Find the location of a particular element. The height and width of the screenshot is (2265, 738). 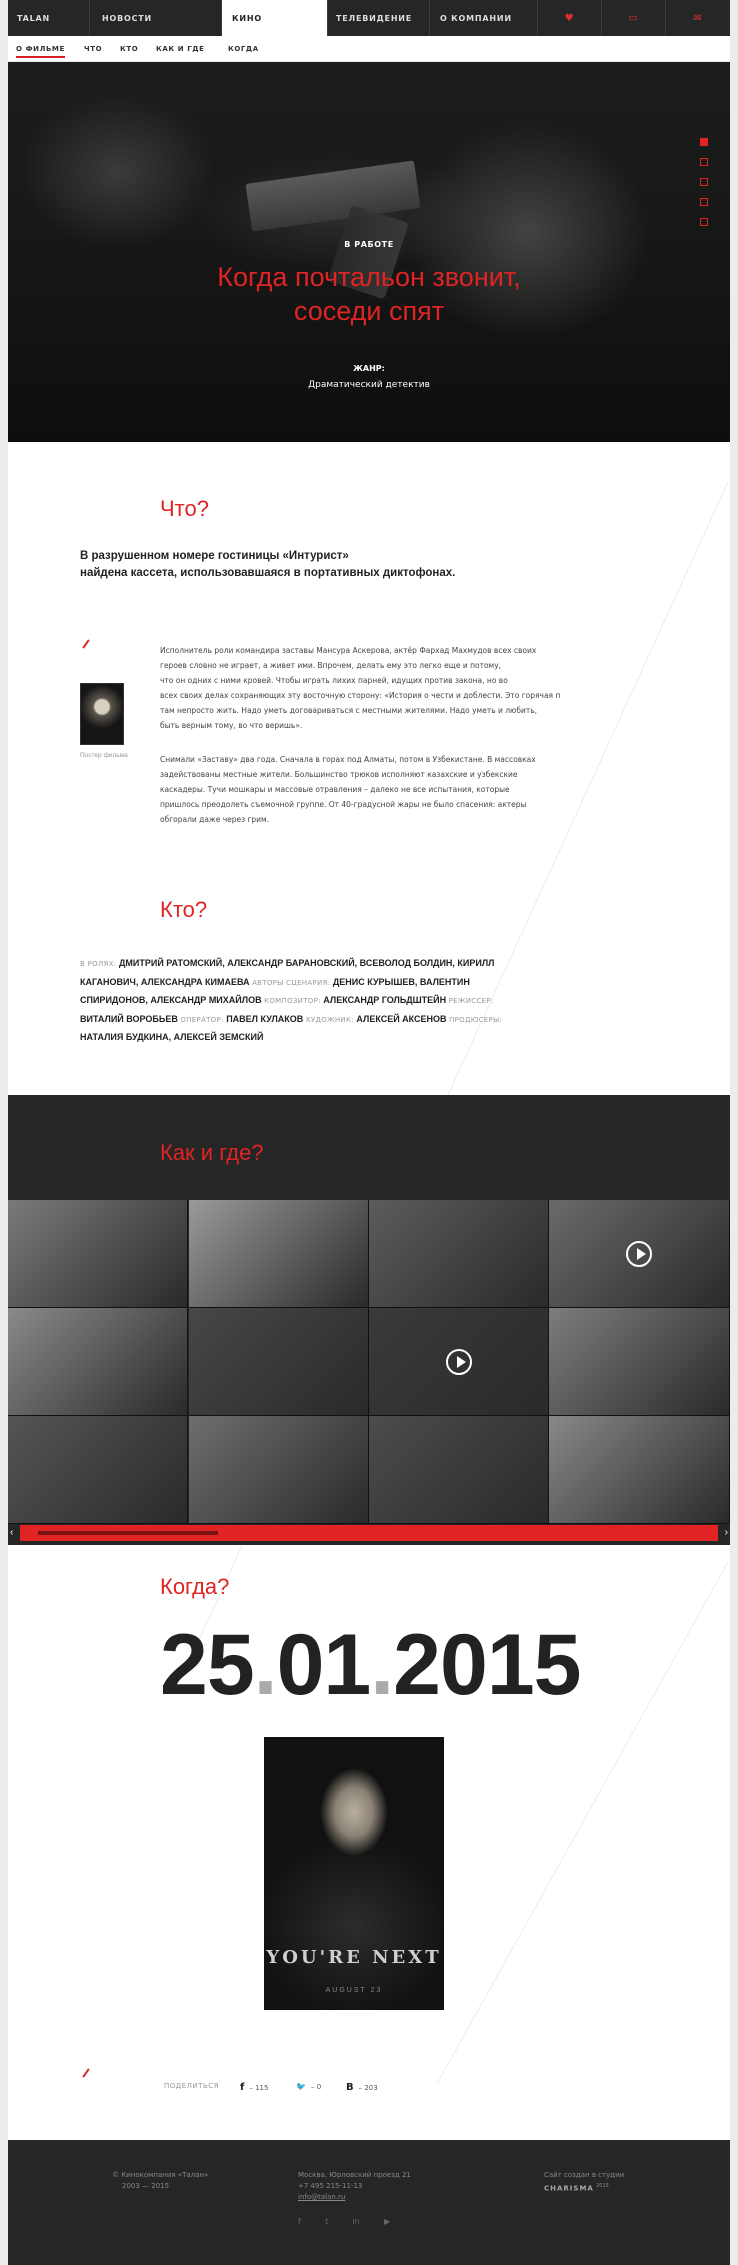

photo-gallery is located at coordinates (369, 1372).